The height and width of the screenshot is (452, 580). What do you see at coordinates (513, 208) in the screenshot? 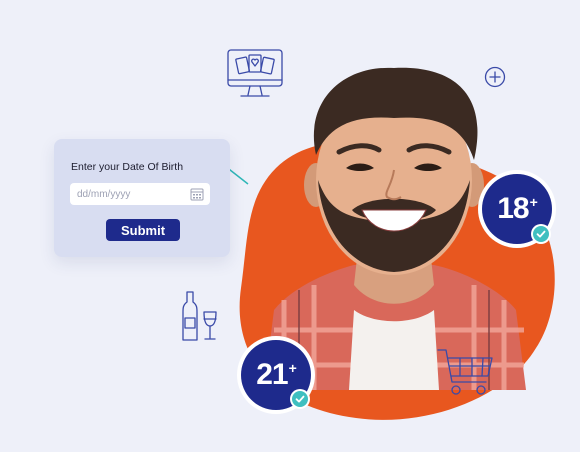
I see `age-18-number: 18` at bounding box center [513, 208].